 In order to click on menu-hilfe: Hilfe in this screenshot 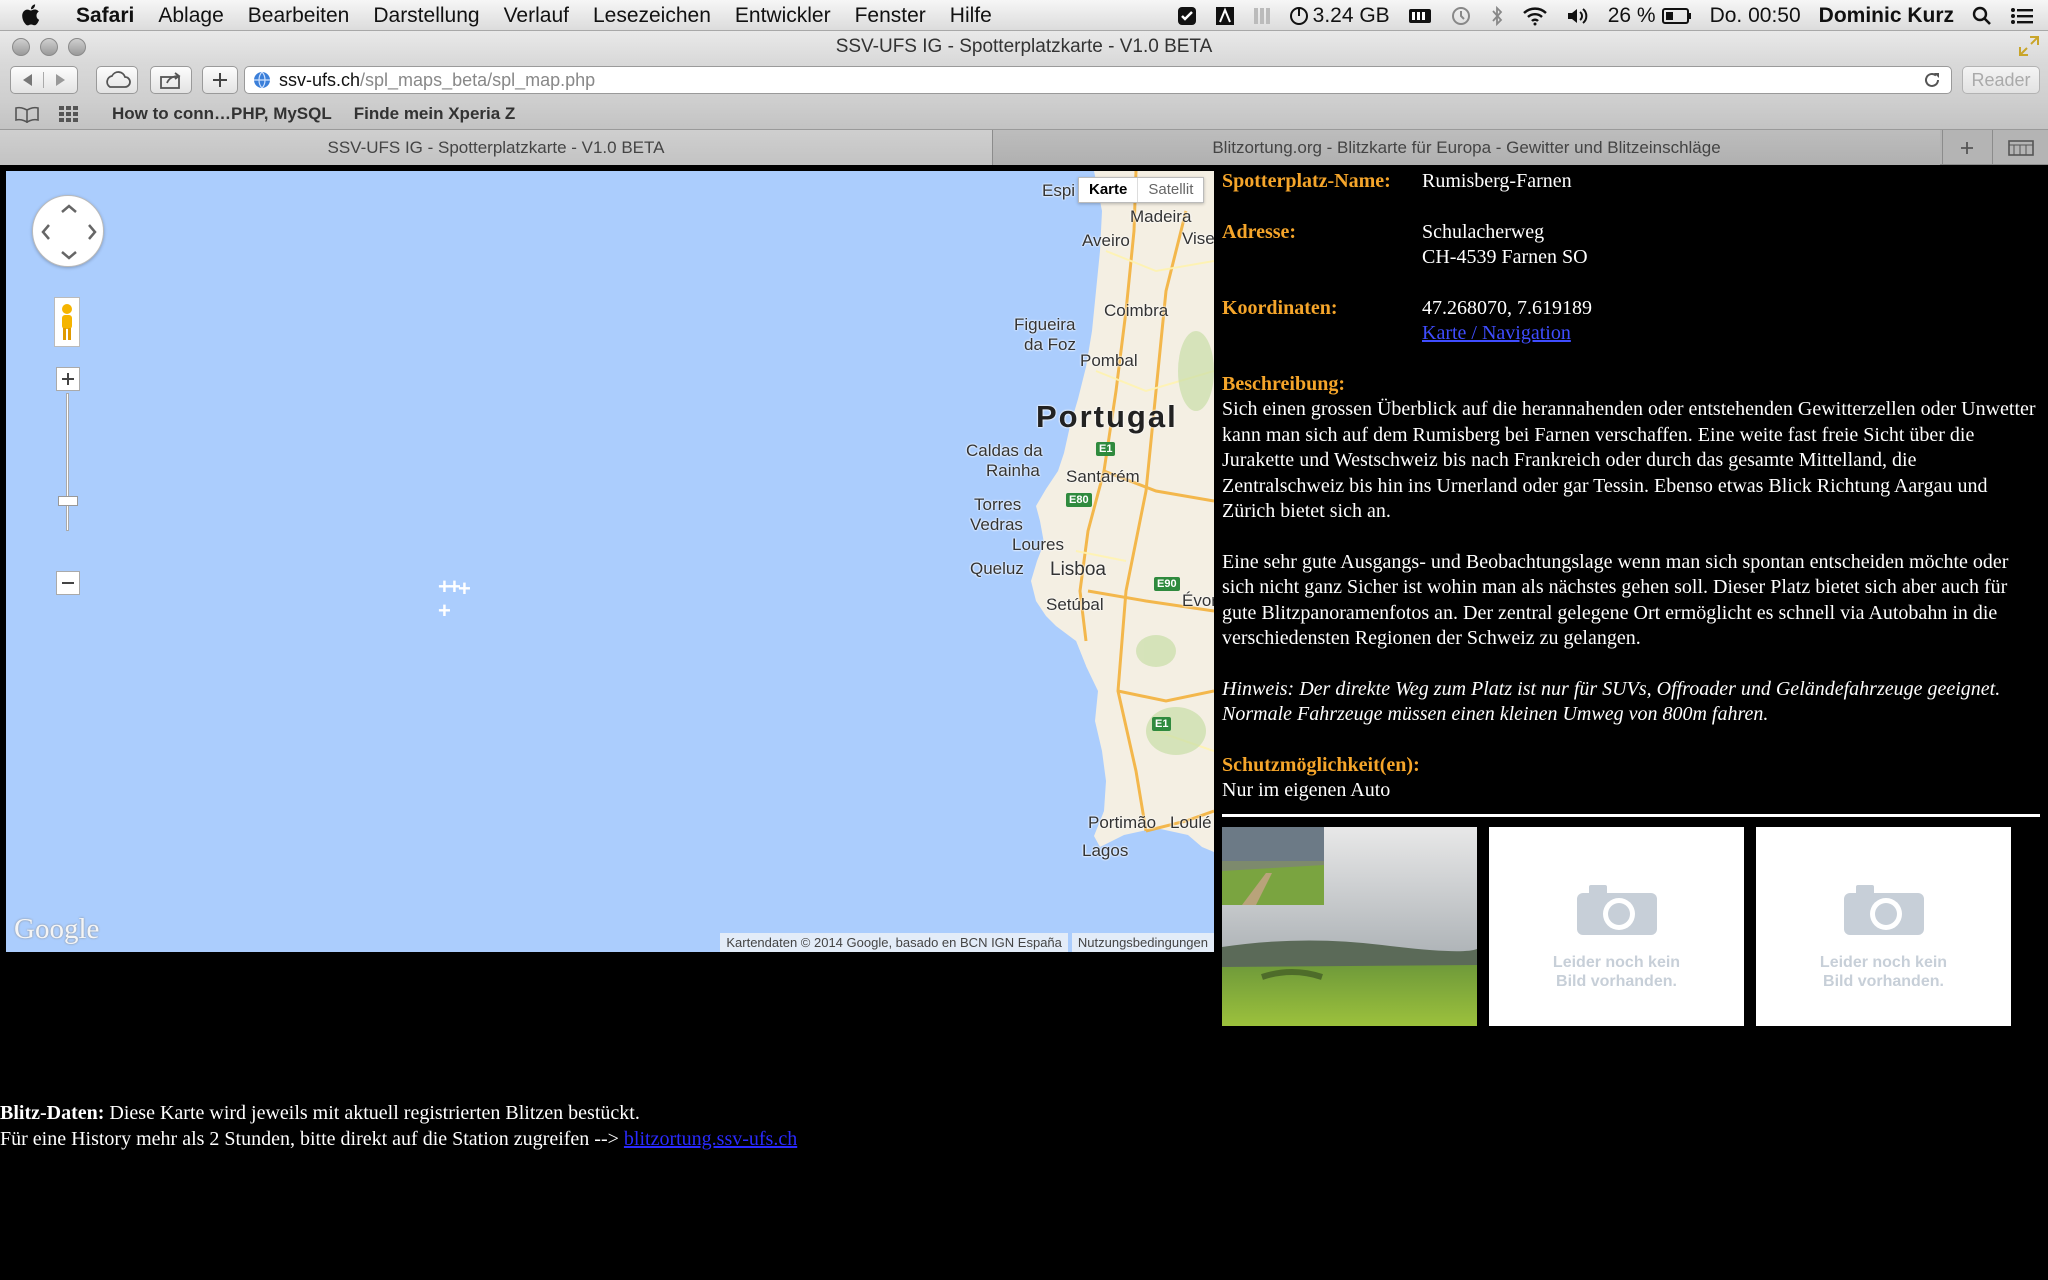, I will do `click(971, 15)`.